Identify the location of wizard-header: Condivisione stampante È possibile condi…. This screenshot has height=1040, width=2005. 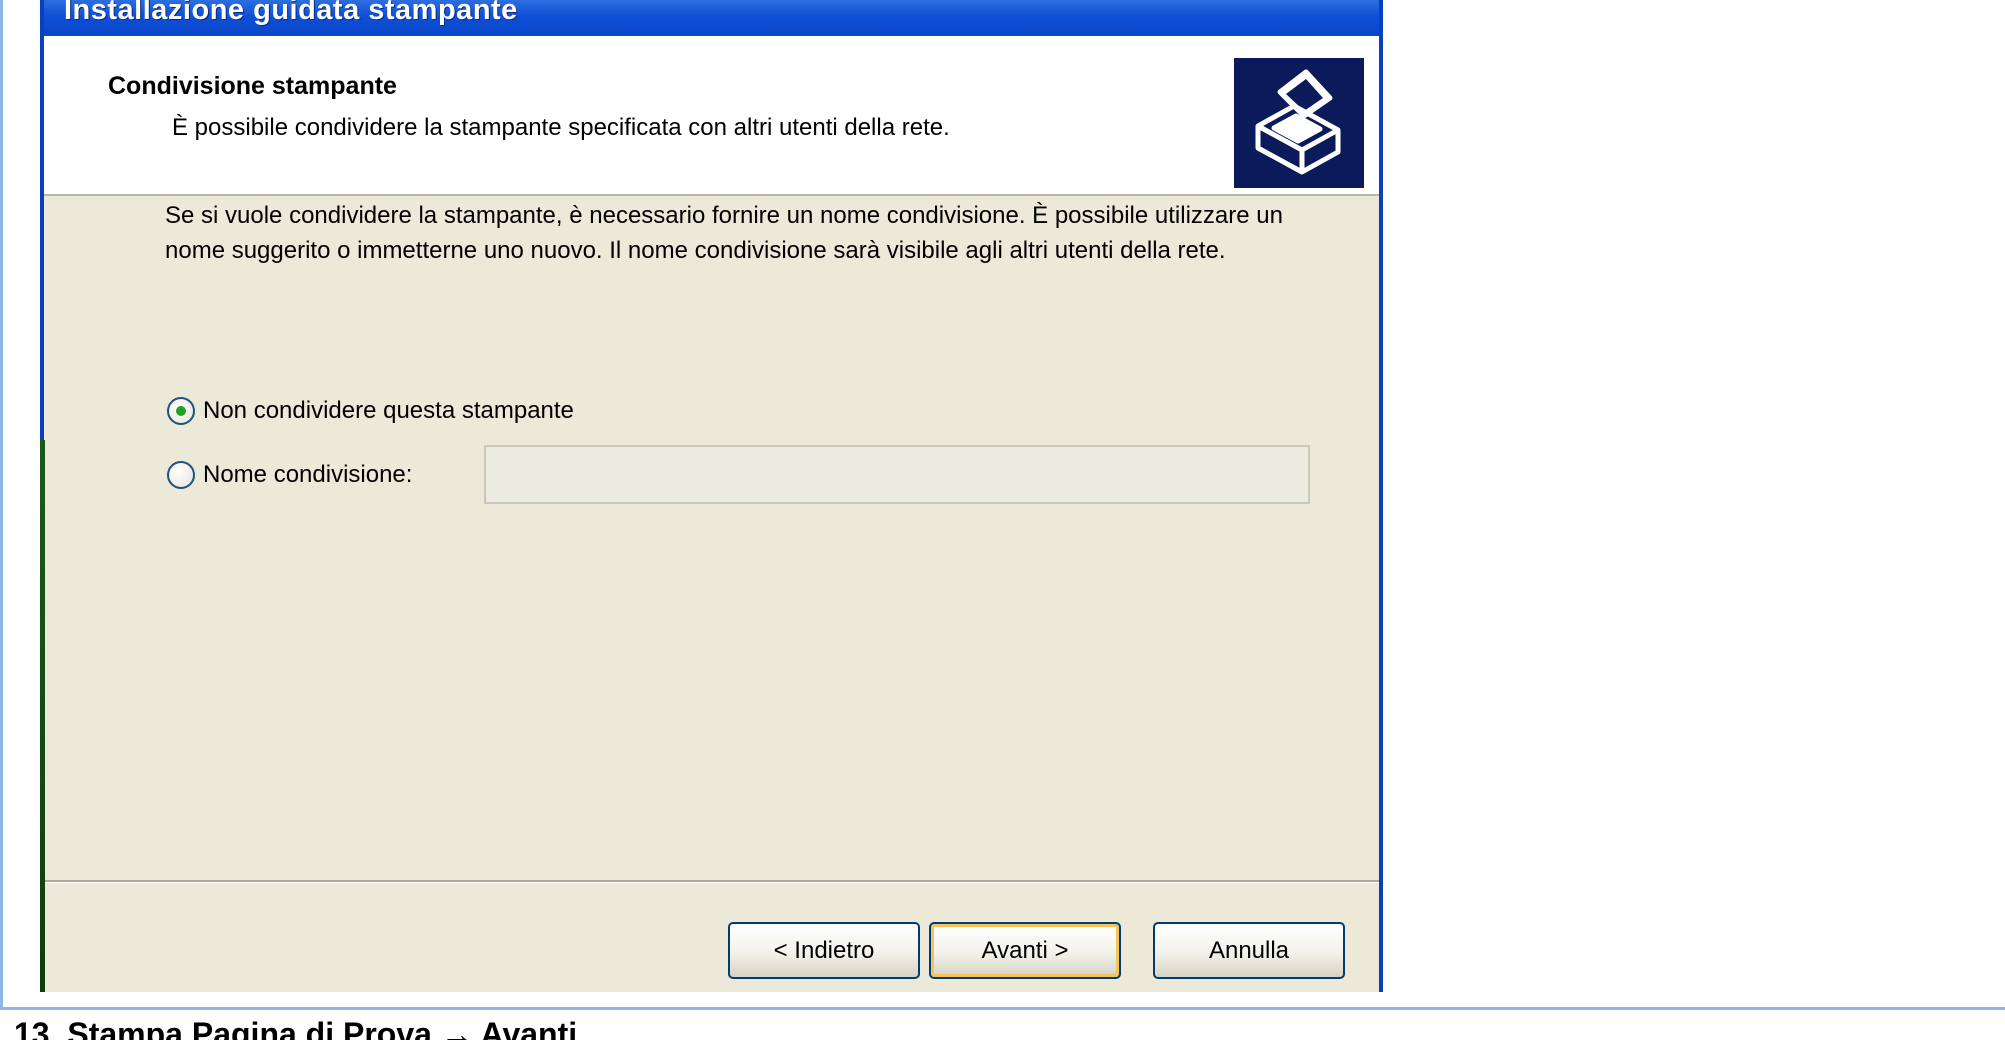
(711, 116).